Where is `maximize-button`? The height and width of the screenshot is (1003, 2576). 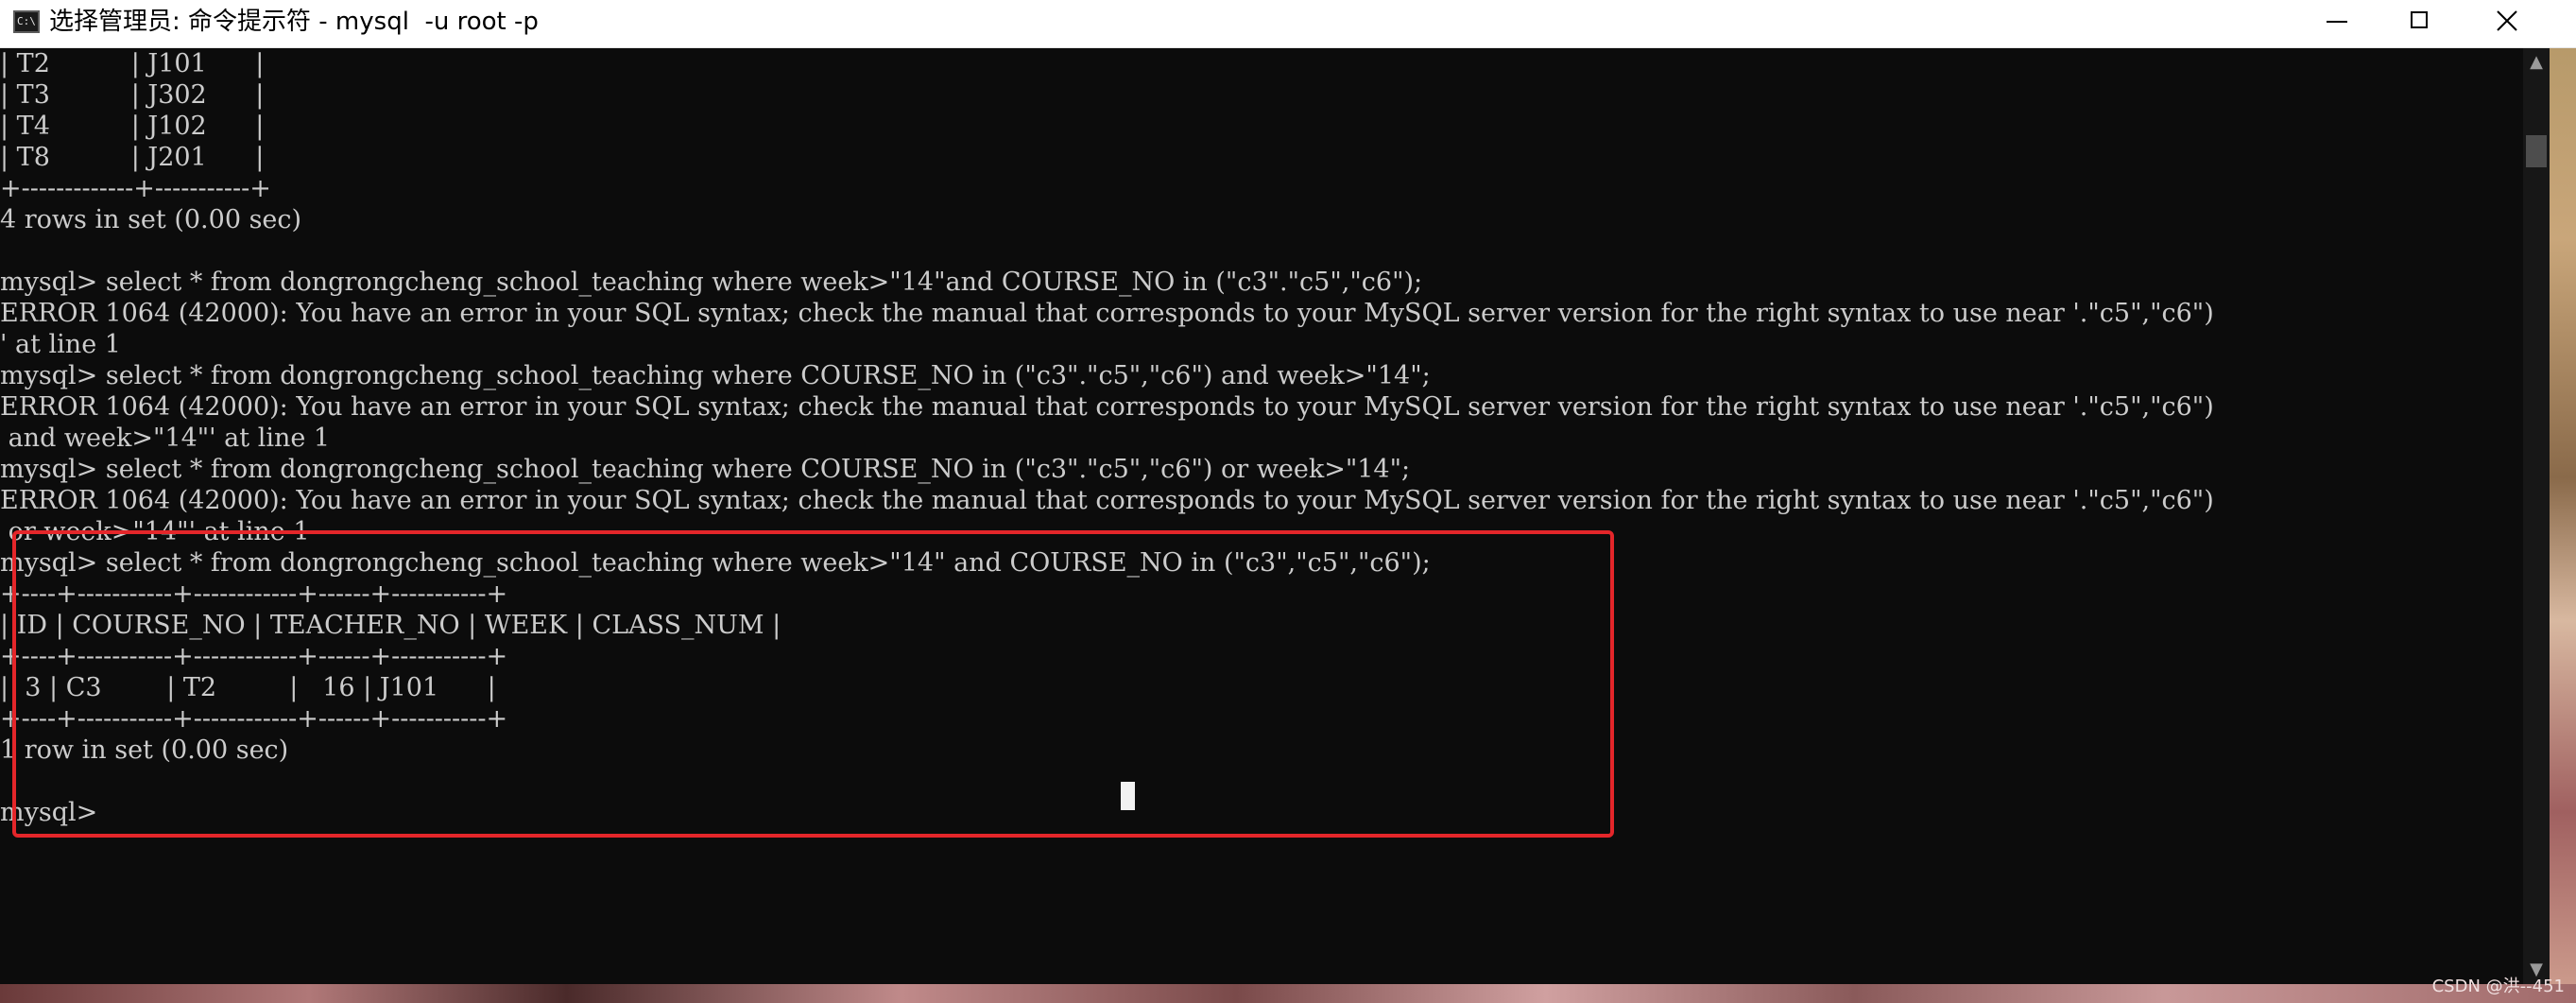
maximize-button is located at coordinates (2421, 21).